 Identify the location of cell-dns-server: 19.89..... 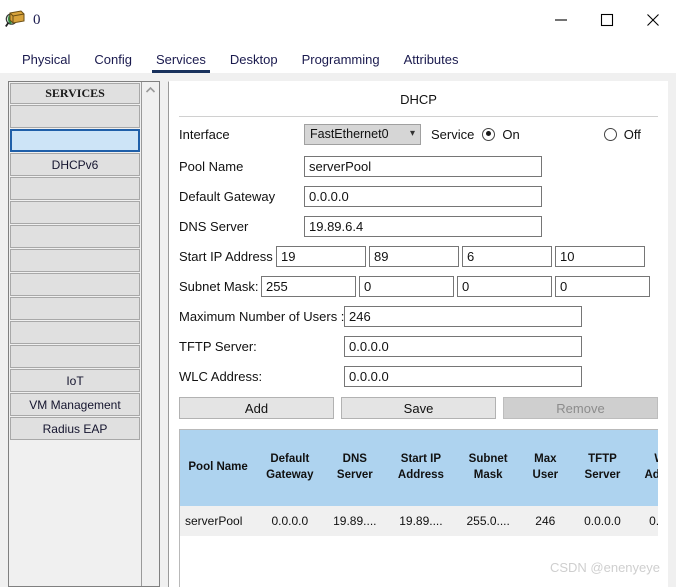
(355, 521).